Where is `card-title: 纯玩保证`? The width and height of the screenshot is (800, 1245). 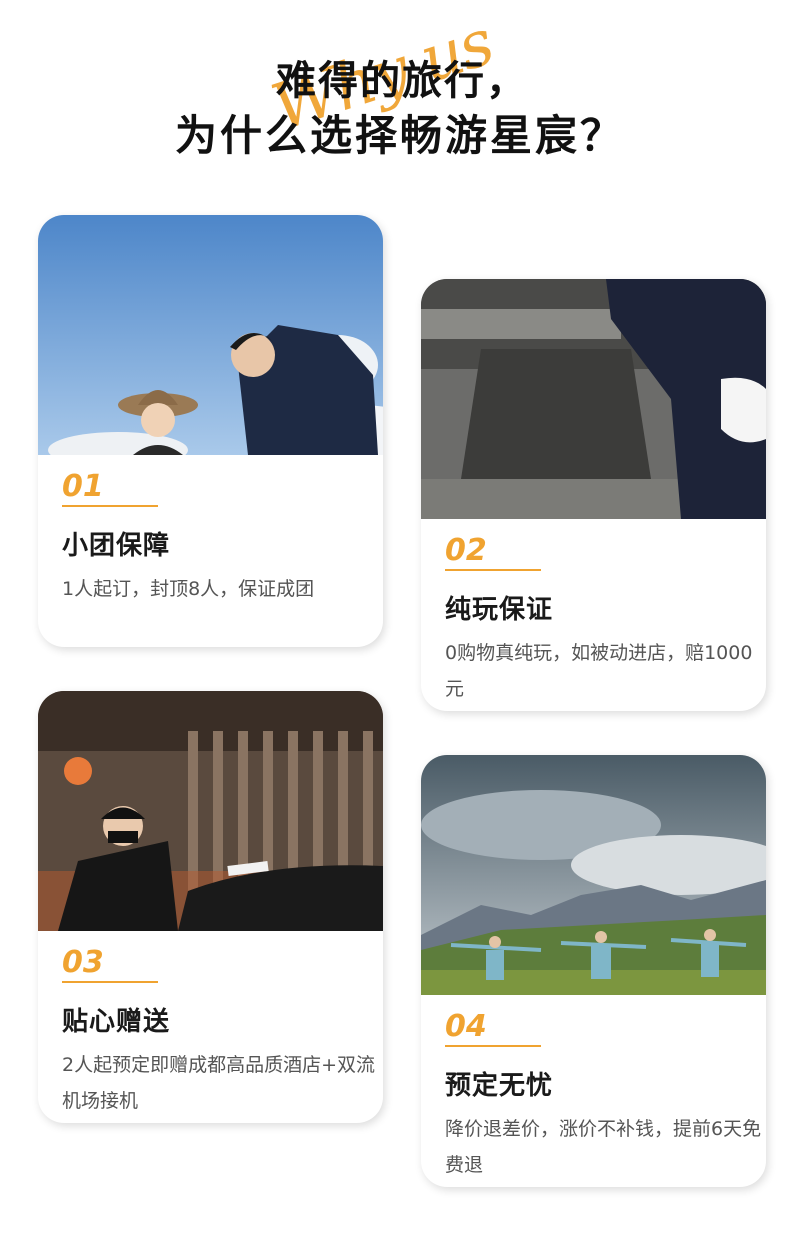 card-title: 纯玩保证 is located at coordinates (499, 610).